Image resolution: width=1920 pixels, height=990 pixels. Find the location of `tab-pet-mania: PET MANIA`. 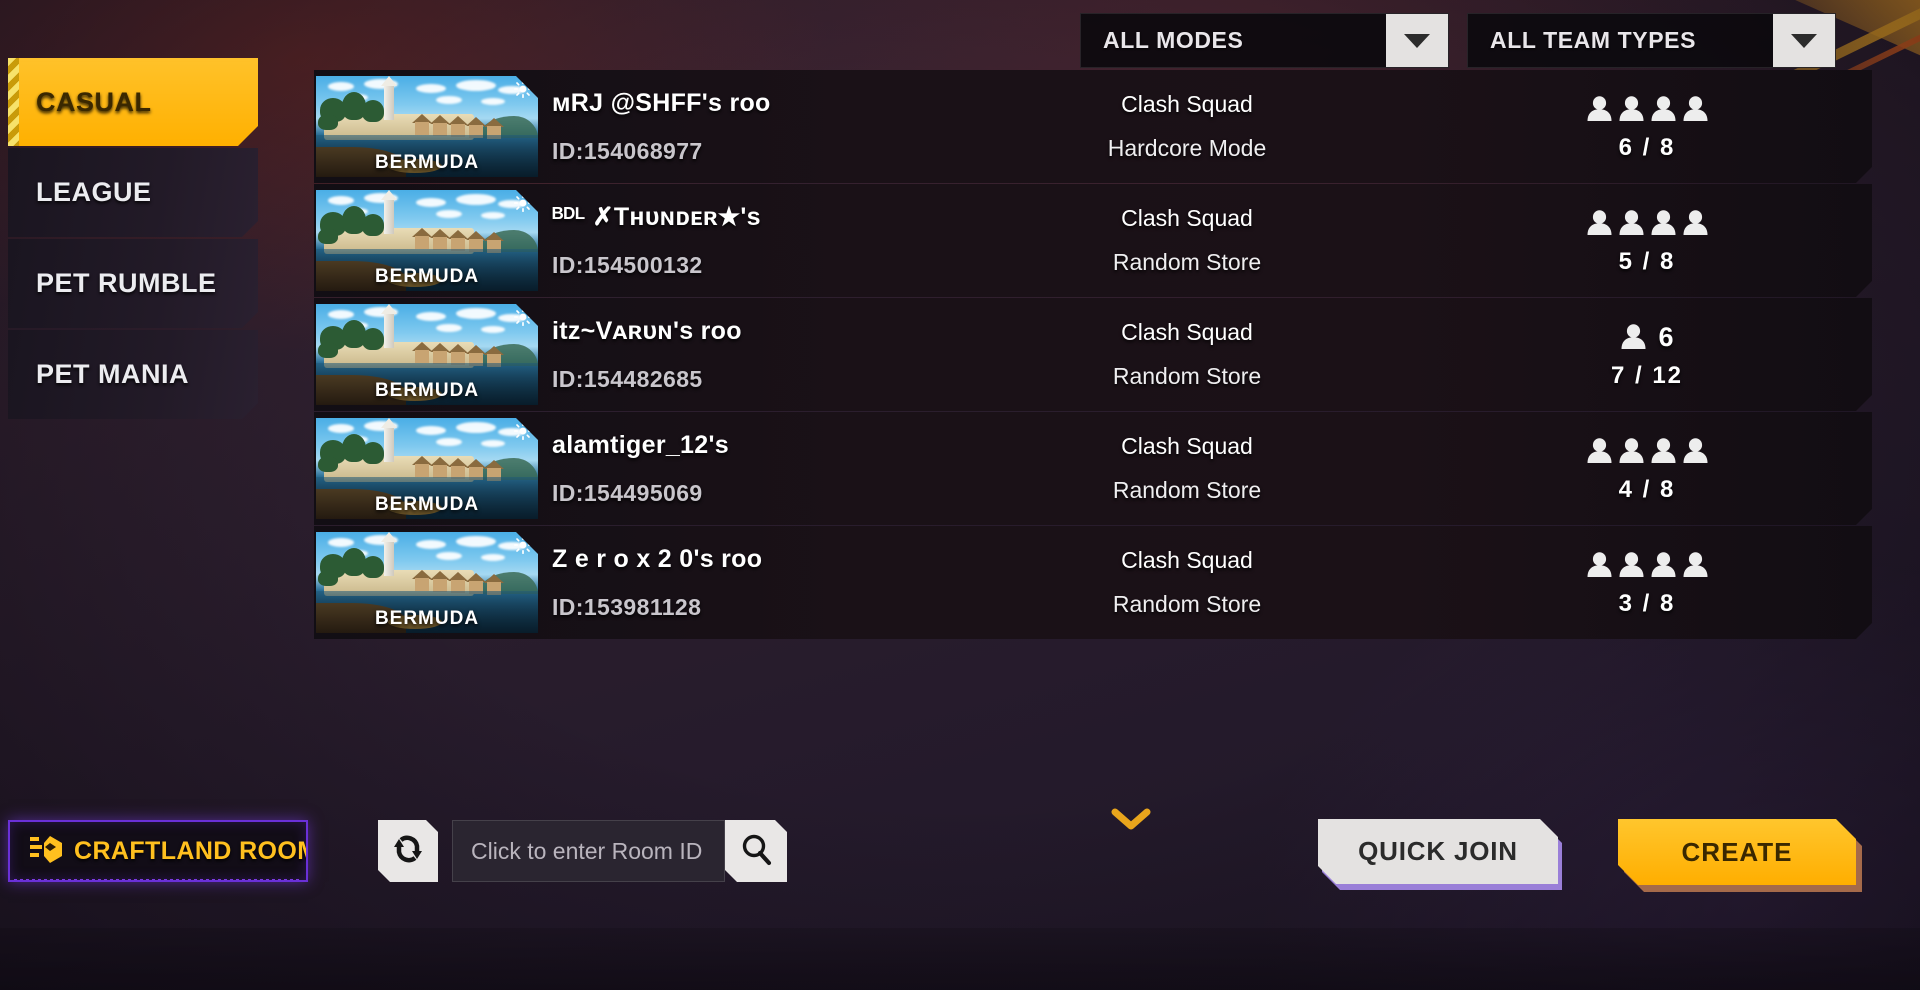

tab-pet-mania: PET MANIA is located at coordinates (133, 374).